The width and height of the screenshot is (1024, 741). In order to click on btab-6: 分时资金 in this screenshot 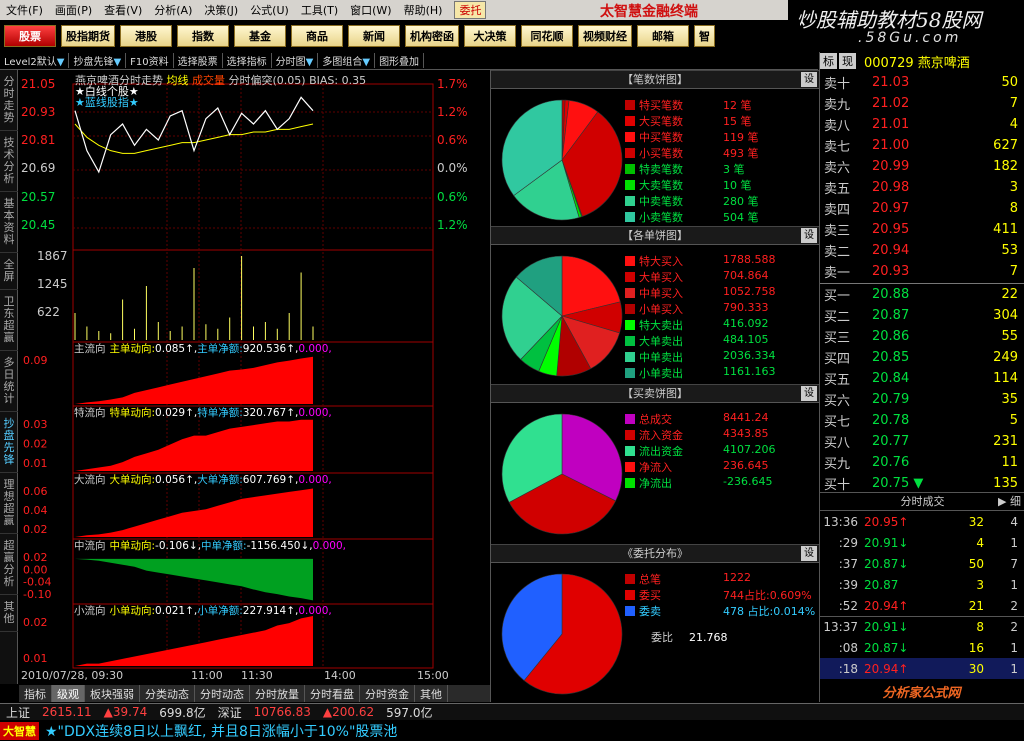, I will do `click(387, 693)`.